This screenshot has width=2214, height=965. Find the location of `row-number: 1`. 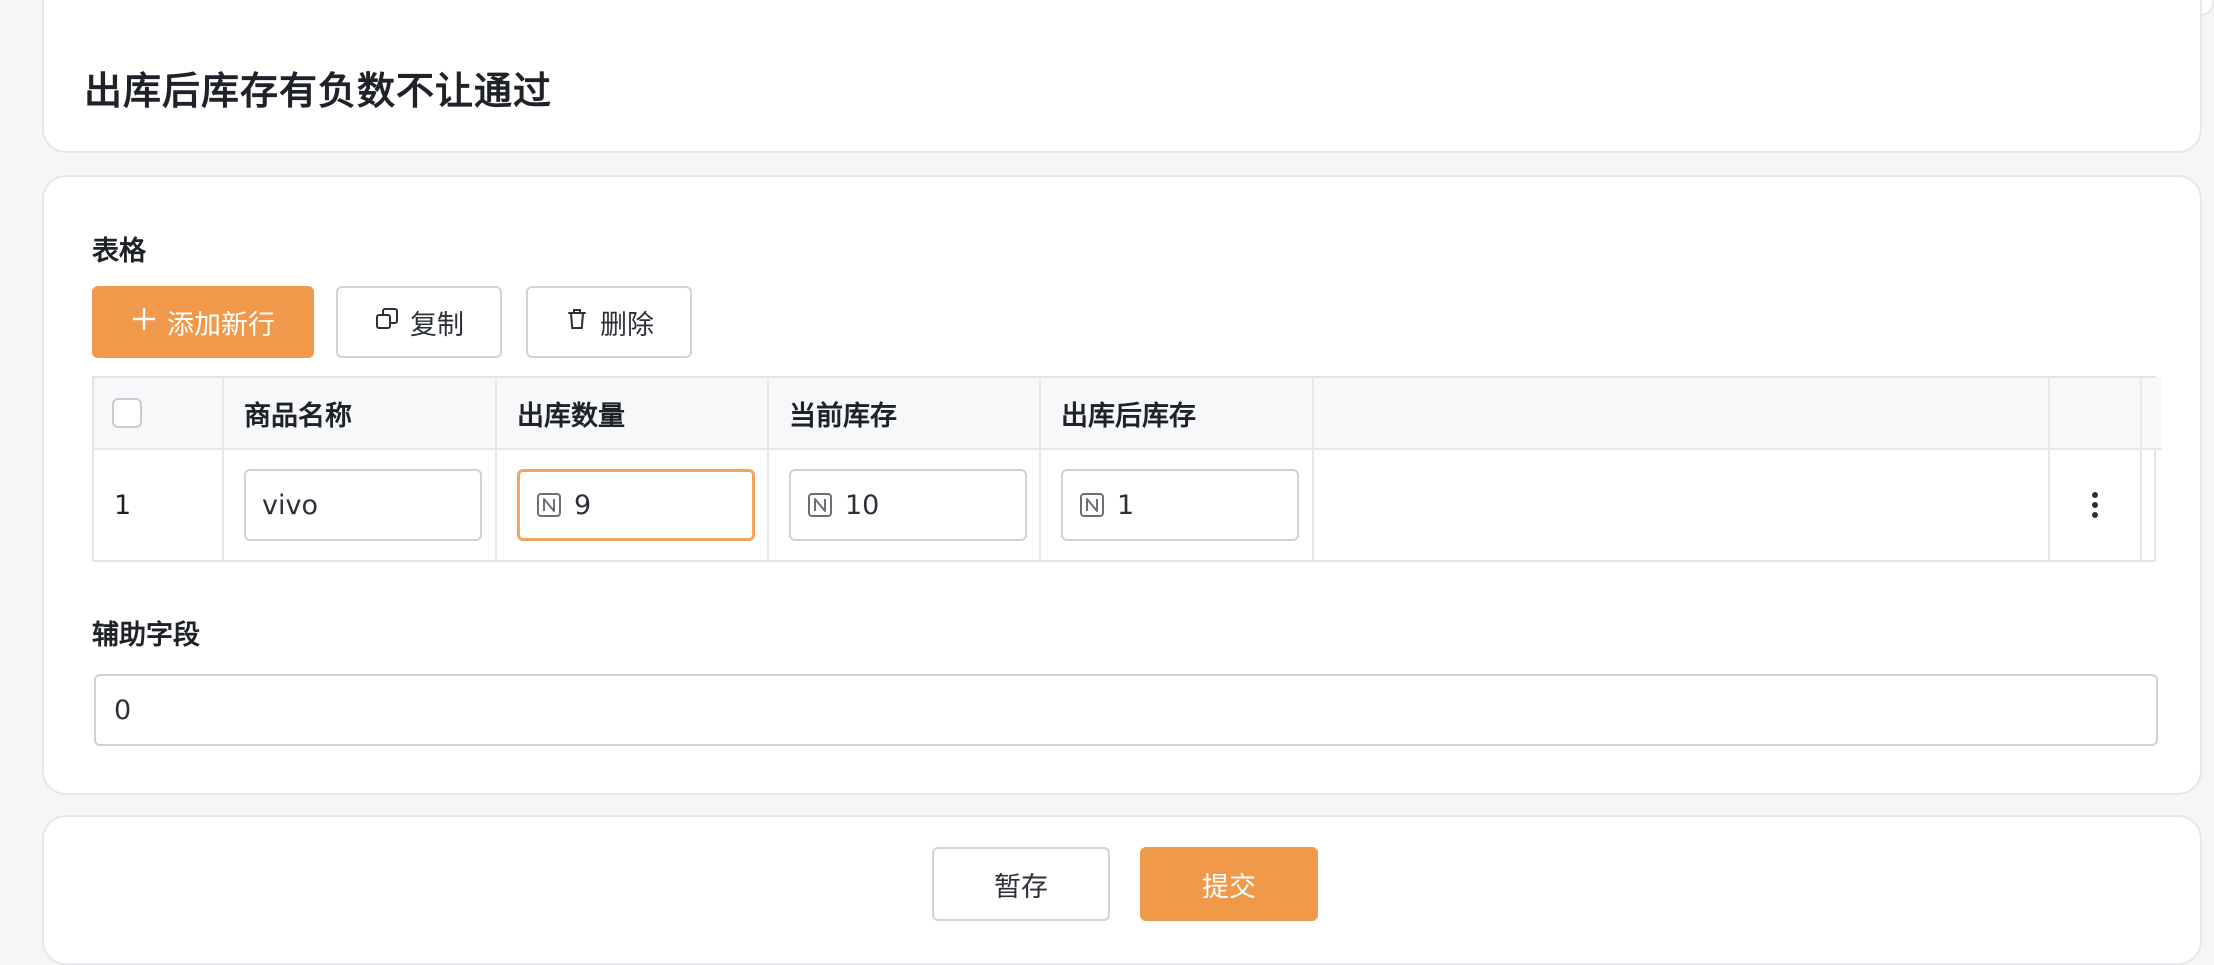

row-number: 1 is located at coordinates (123, 505).